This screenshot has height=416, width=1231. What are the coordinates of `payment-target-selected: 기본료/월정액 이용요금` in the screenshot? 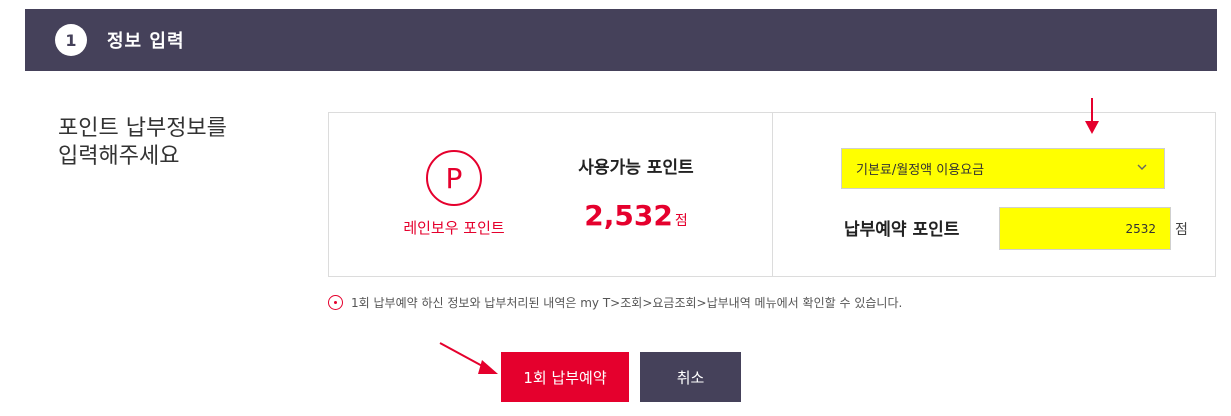 It's located at (920, 170).